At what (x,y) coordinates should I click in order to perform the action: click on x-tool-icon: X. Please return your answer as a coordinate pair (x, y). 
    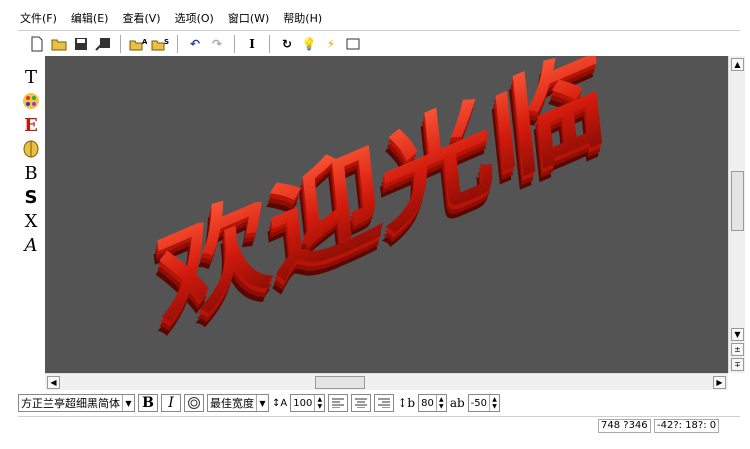
    Looking at the image, I should click on (31, 221).